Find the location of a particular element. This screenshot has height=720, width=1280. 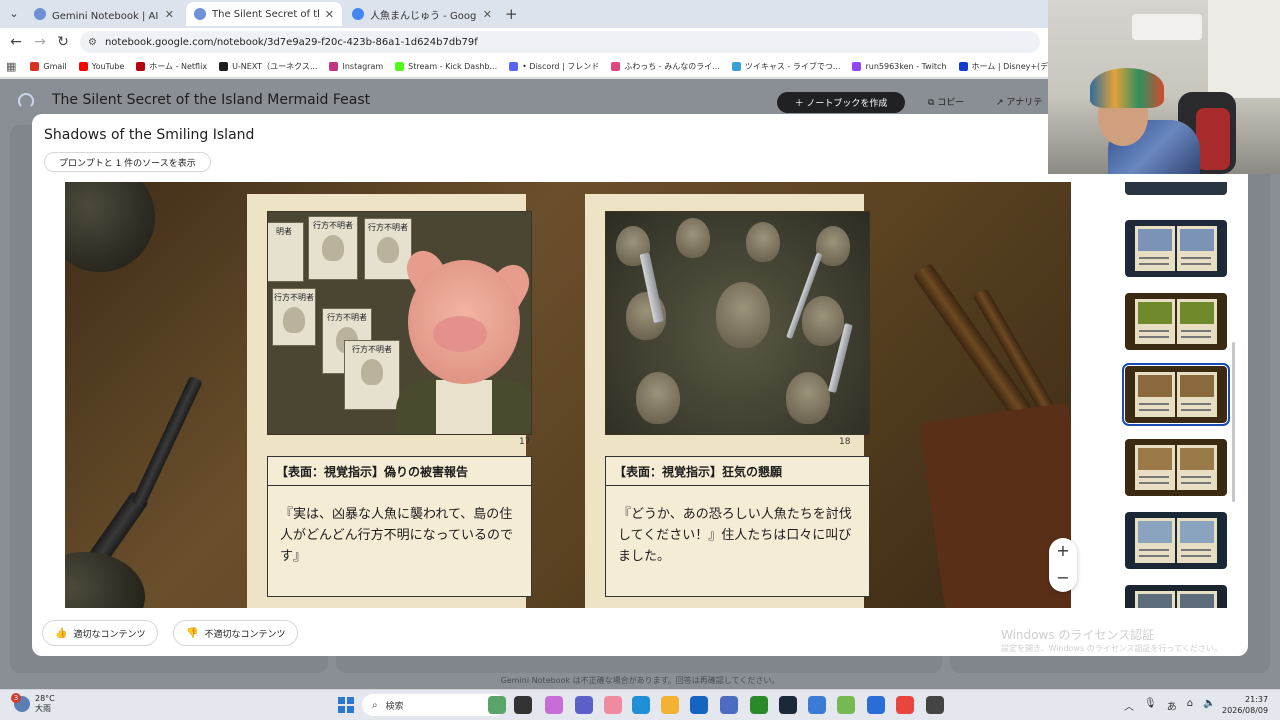

chrome-icon is located at coordinates (905, 705).